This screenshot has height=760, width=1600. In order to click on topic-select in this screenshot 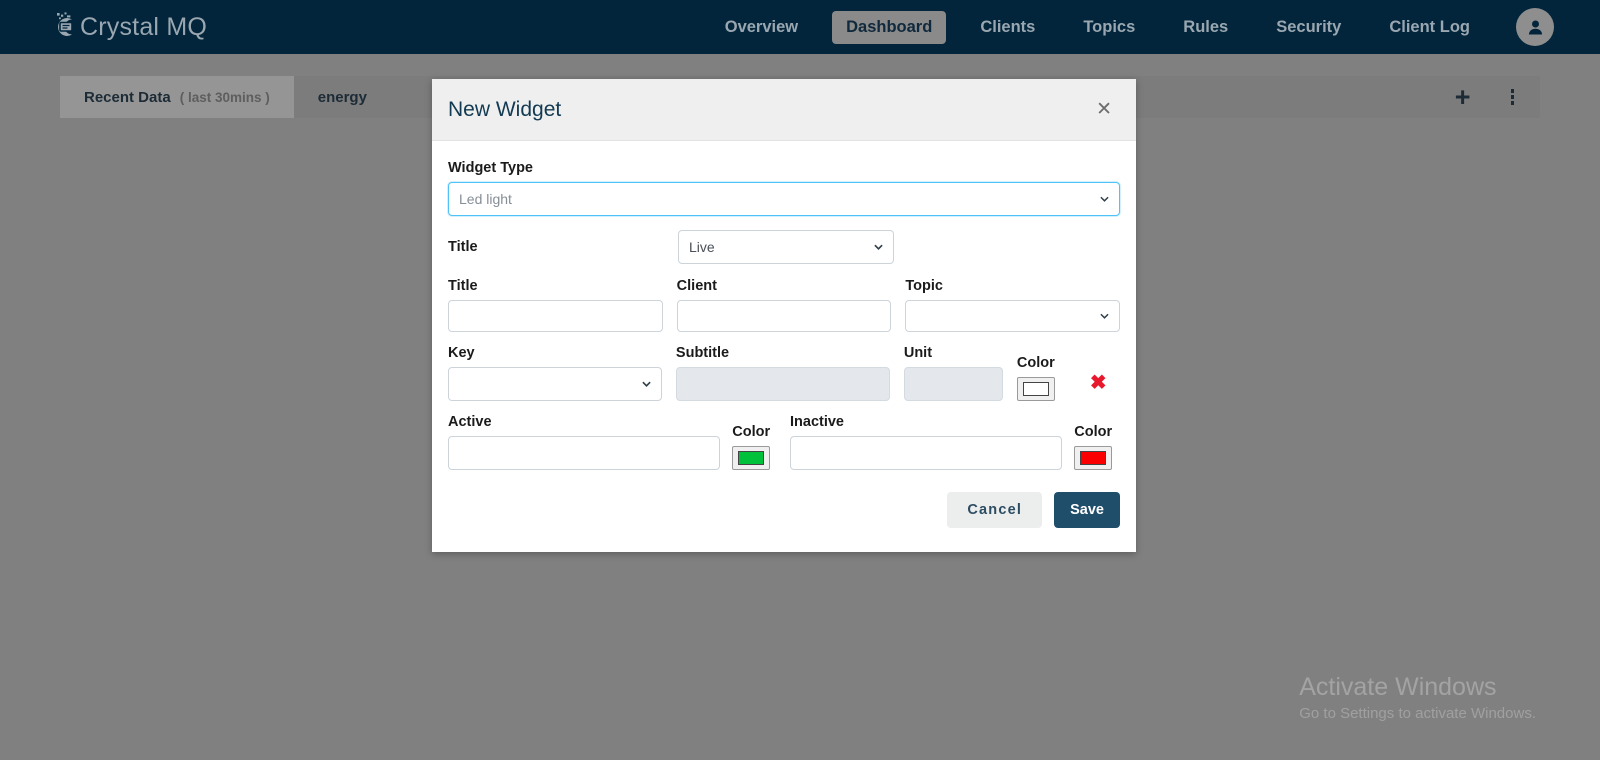, I will do `click(1013, 316)`.